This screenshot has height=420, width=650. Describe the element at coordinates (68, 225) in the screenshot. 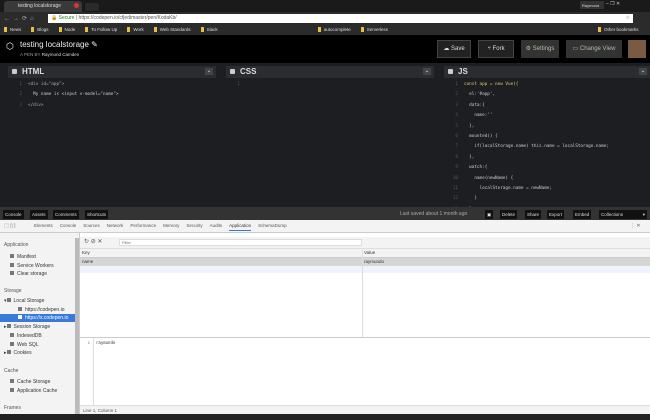

I see `devtools-tab-console: Console` at that location.